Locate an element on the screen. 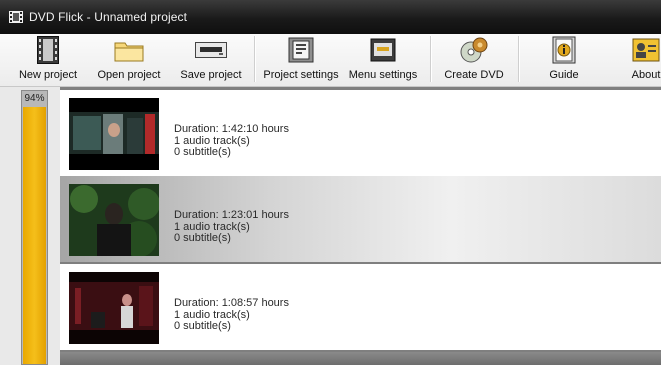  dvd-capacity-bar: 94% is located at coordinates (34, 227).